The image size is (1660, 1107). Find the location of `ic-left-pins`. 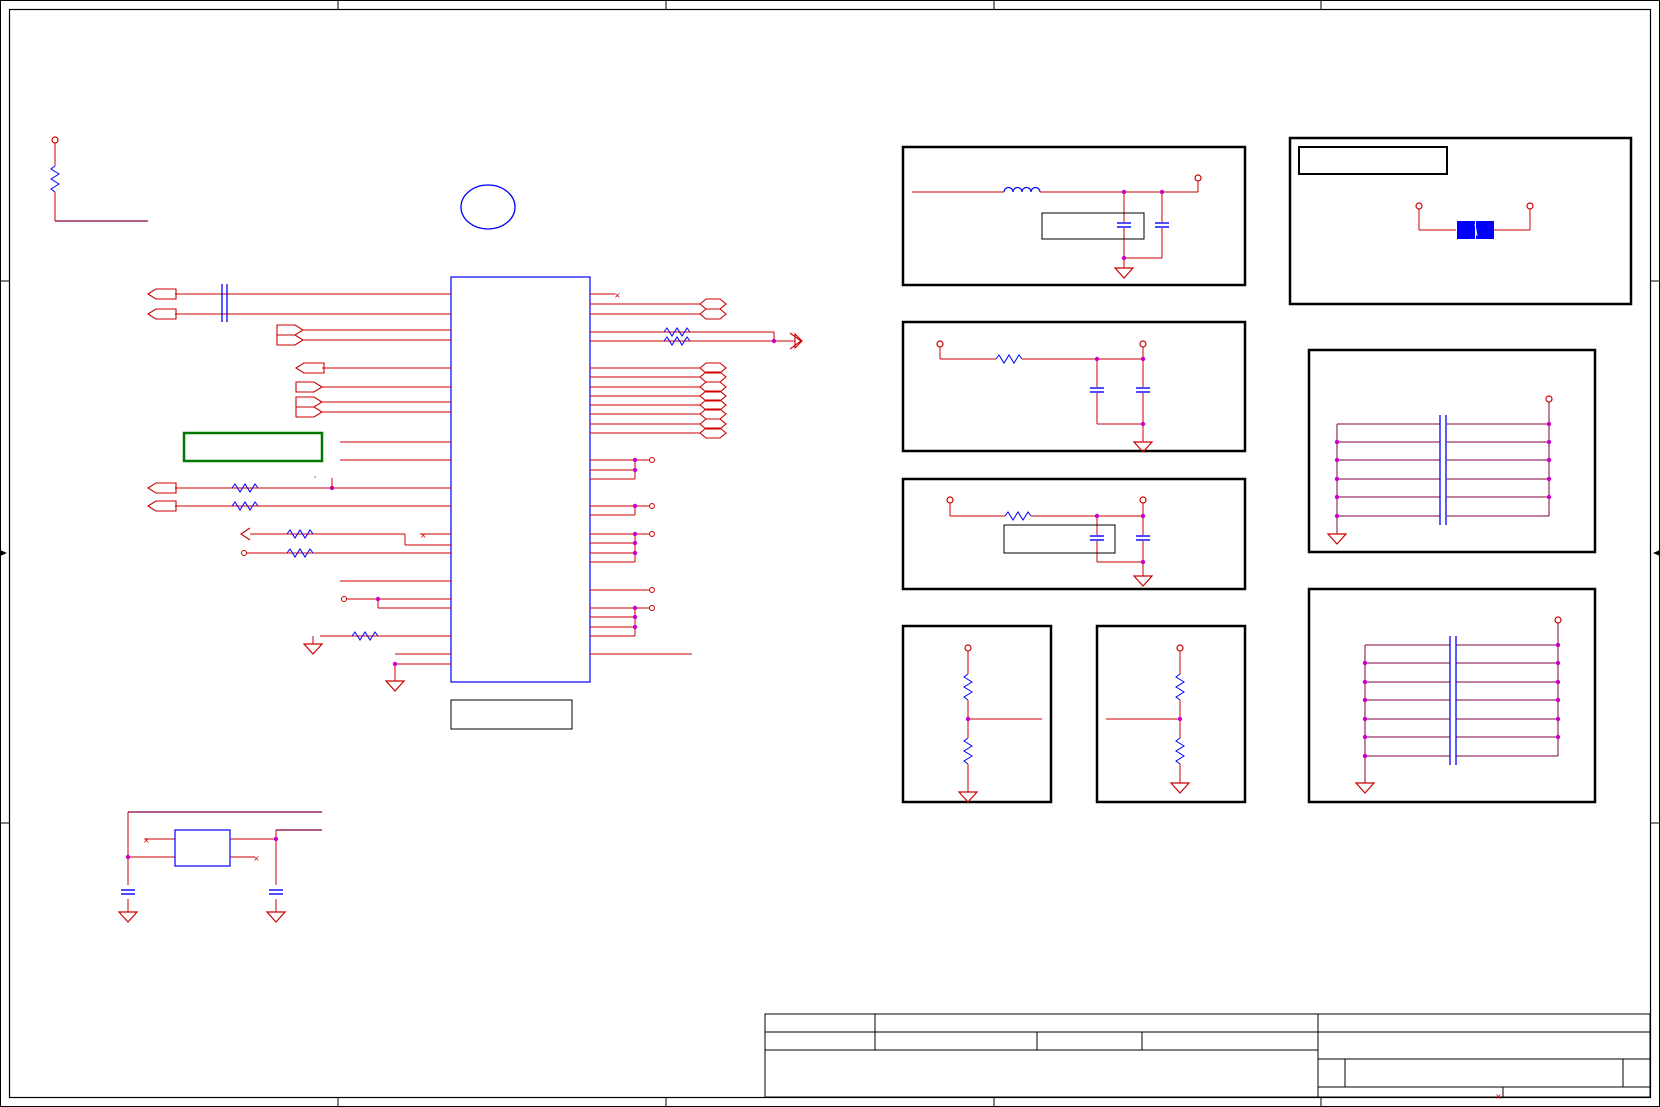

ic-left-pins is located at coordinates (313, 487).